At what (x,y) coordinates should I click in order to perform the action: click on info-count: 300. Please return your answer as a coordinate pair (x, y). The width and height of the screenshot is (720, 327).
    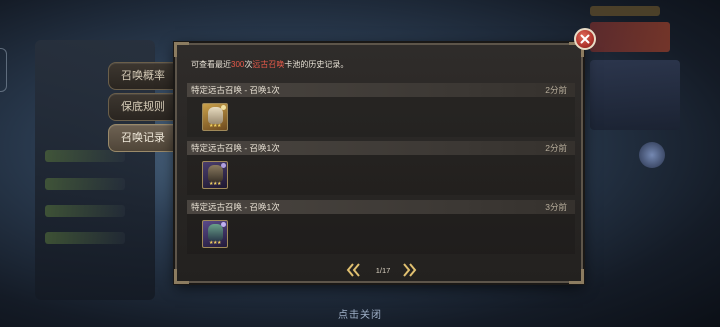
    Looking at the image, I should click on (238, 64).